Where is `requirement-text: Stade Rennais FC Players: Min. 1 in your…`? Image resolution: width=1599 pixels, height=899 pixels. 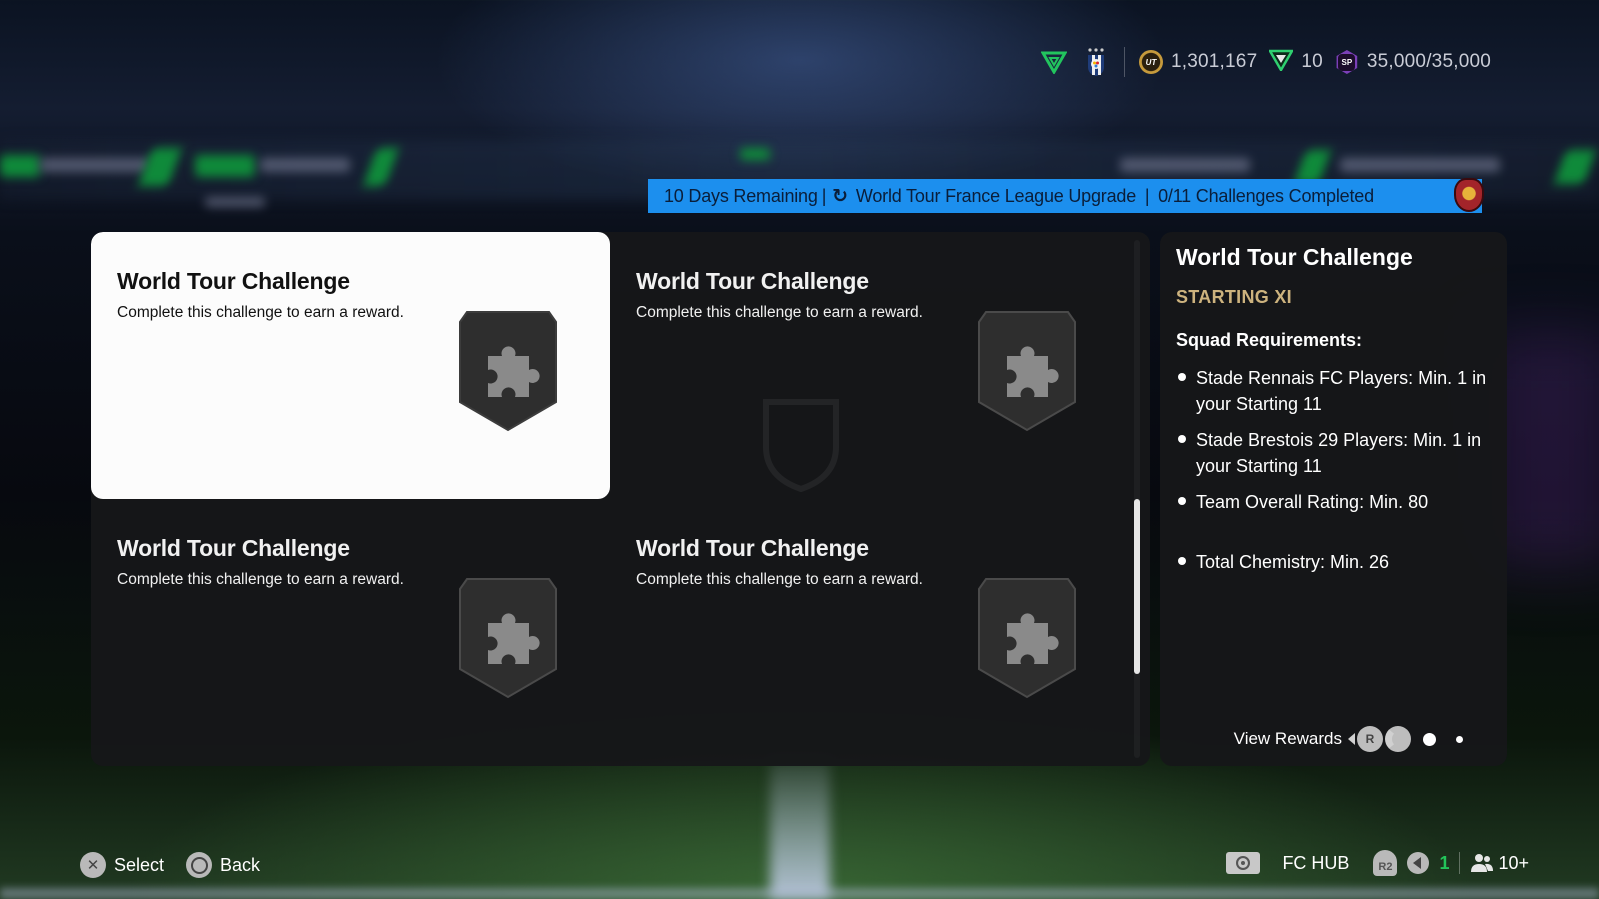 requirement-text: Stade Rennais FC Players: Min. 1 in your… is located at coordinates (1341, 391).